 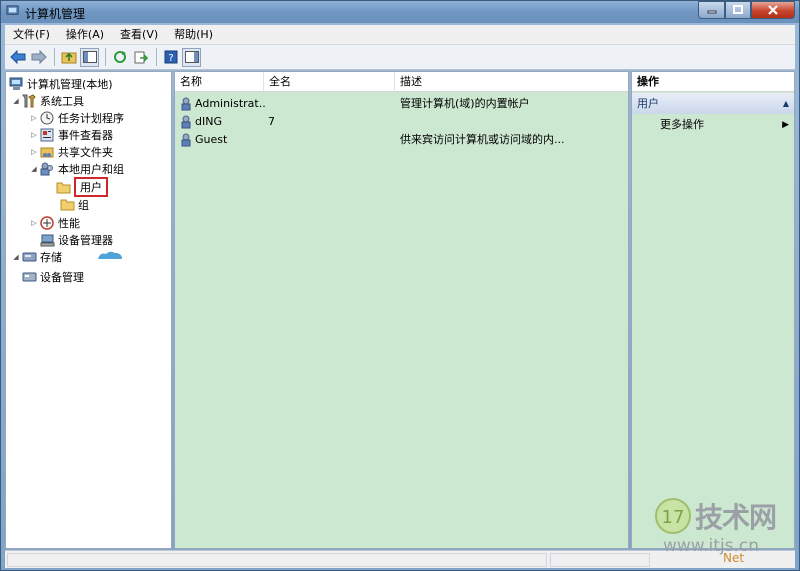 I want to click on shared-folder-icon, so click(x=47, y=152).